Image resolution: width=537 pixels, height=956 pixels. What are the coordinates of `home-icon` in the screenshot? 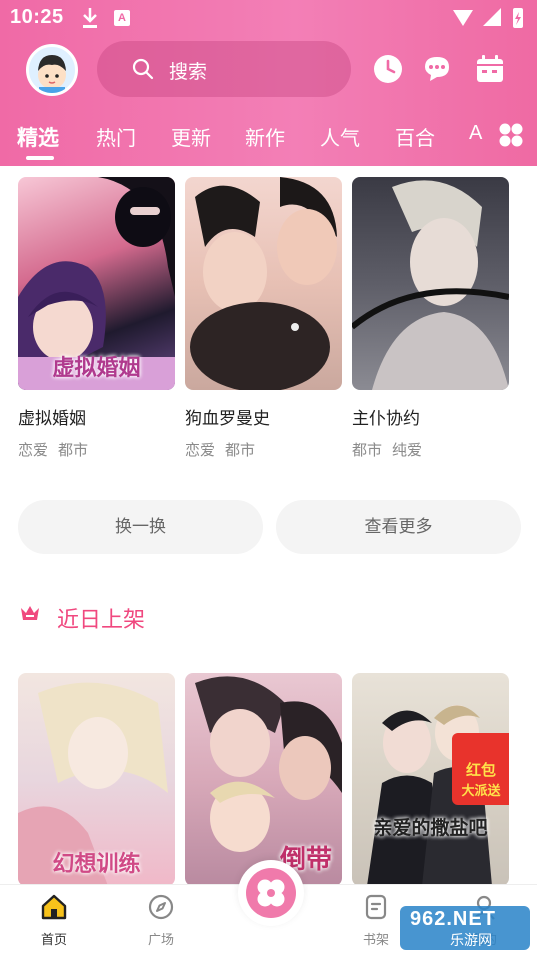 It's located at (54, 907).